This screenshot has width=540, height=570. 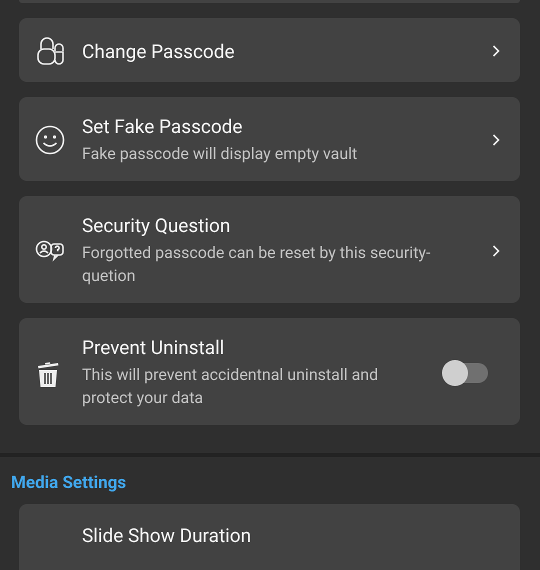 I want to click on setting-title: Change Passcode, so click(x=159, y=51).